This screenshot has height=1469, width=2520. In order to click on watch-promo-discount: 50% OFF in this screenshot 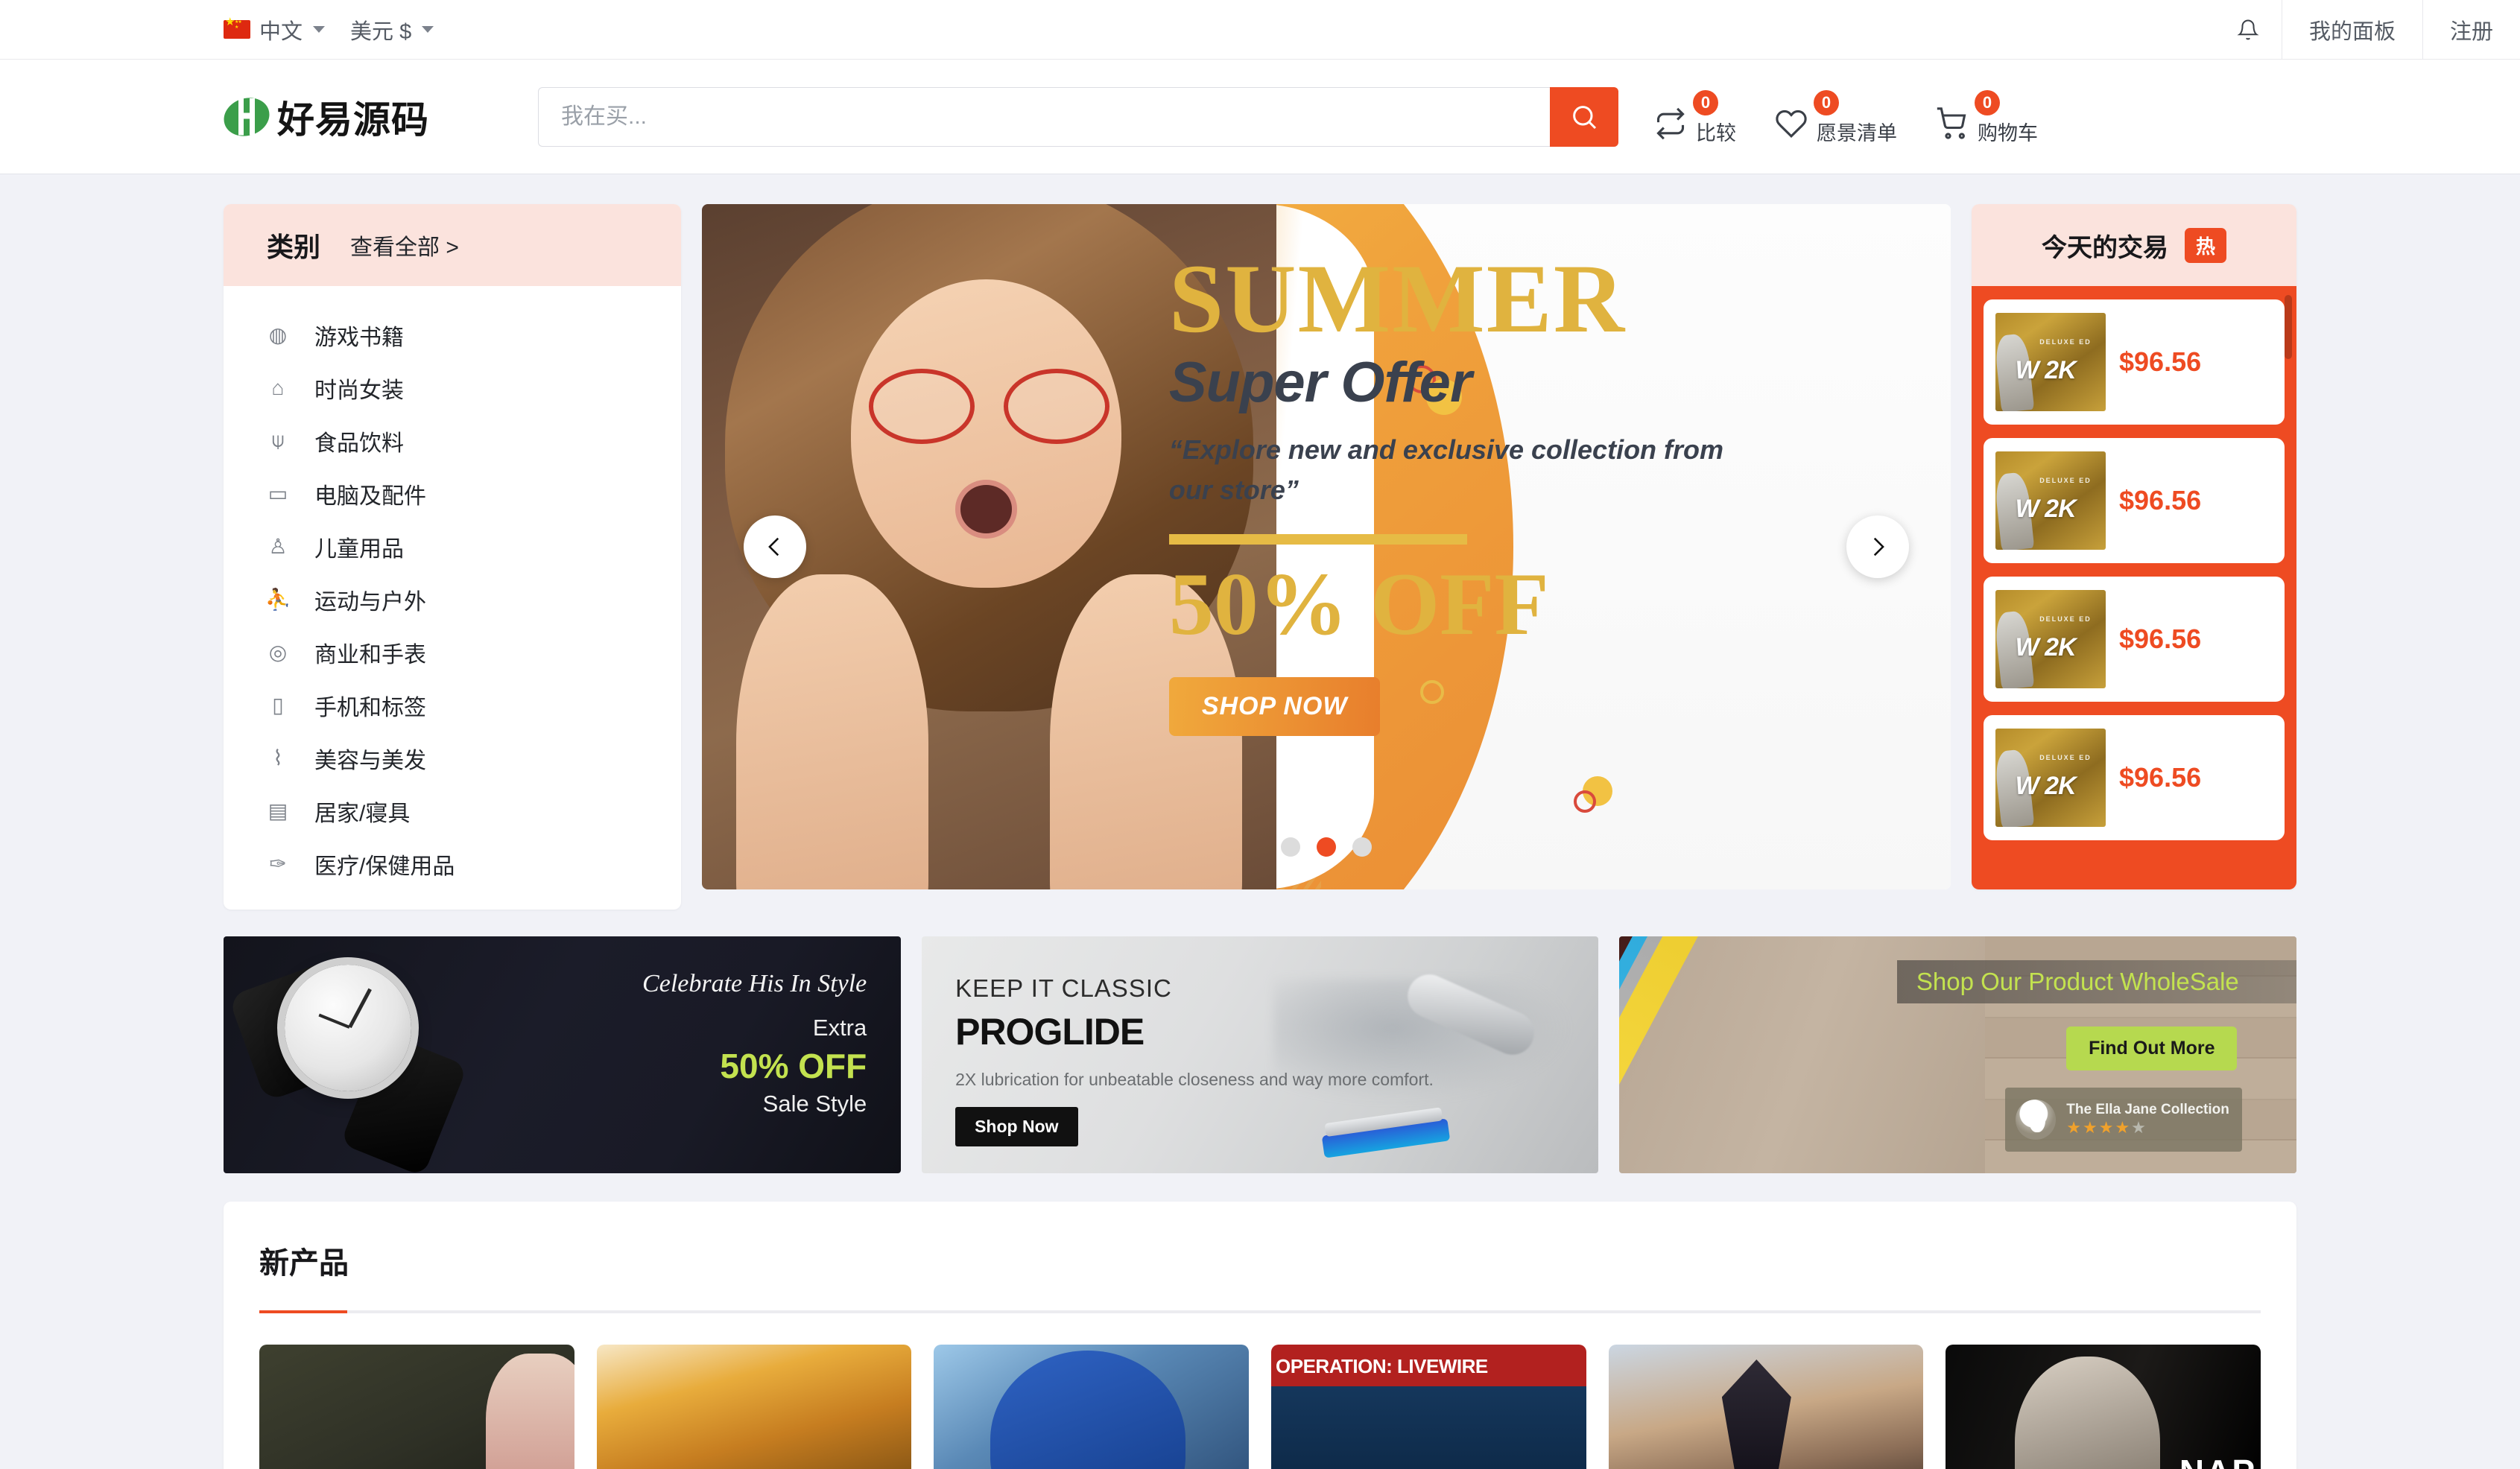, I will do `click(793, 1065)`.